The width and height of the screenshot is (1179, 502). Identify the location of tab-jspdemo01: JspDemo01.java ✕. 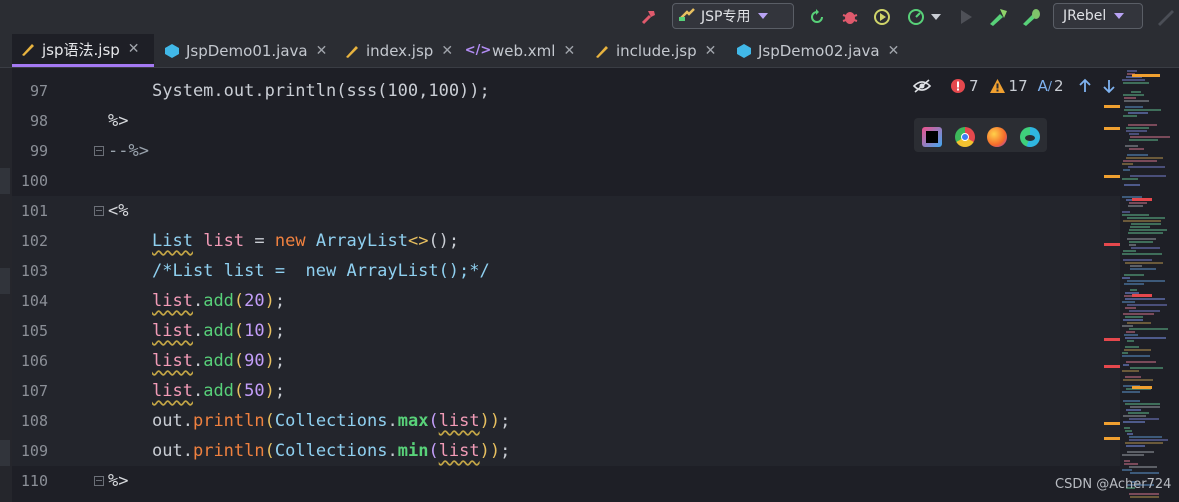
(242, 50).